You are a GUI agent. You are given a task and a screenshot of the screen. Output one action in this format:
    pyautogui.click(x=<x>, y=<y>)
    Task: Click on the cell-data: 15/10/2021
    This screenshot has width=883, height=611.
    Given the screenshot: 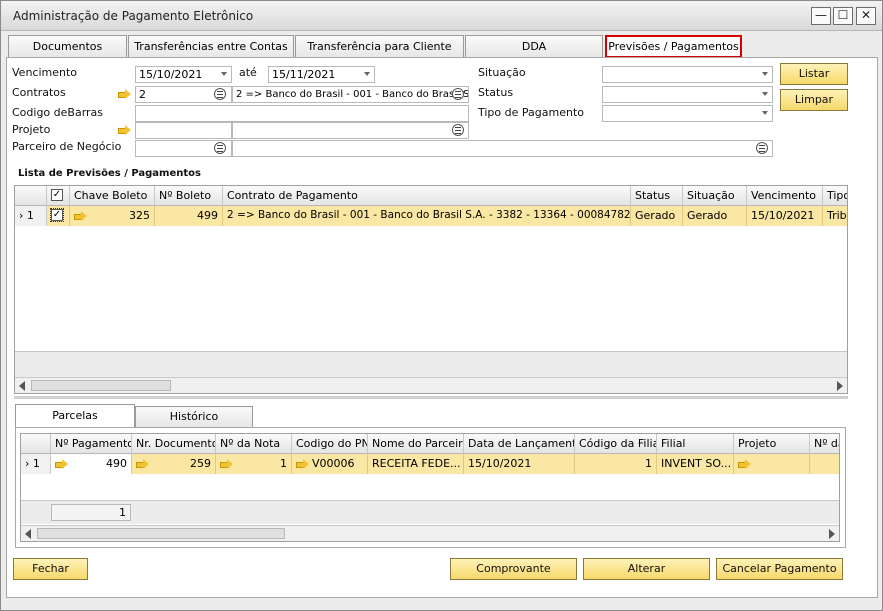 What is the action you would take?
    pyautogui.click(x=519, y=464)
    